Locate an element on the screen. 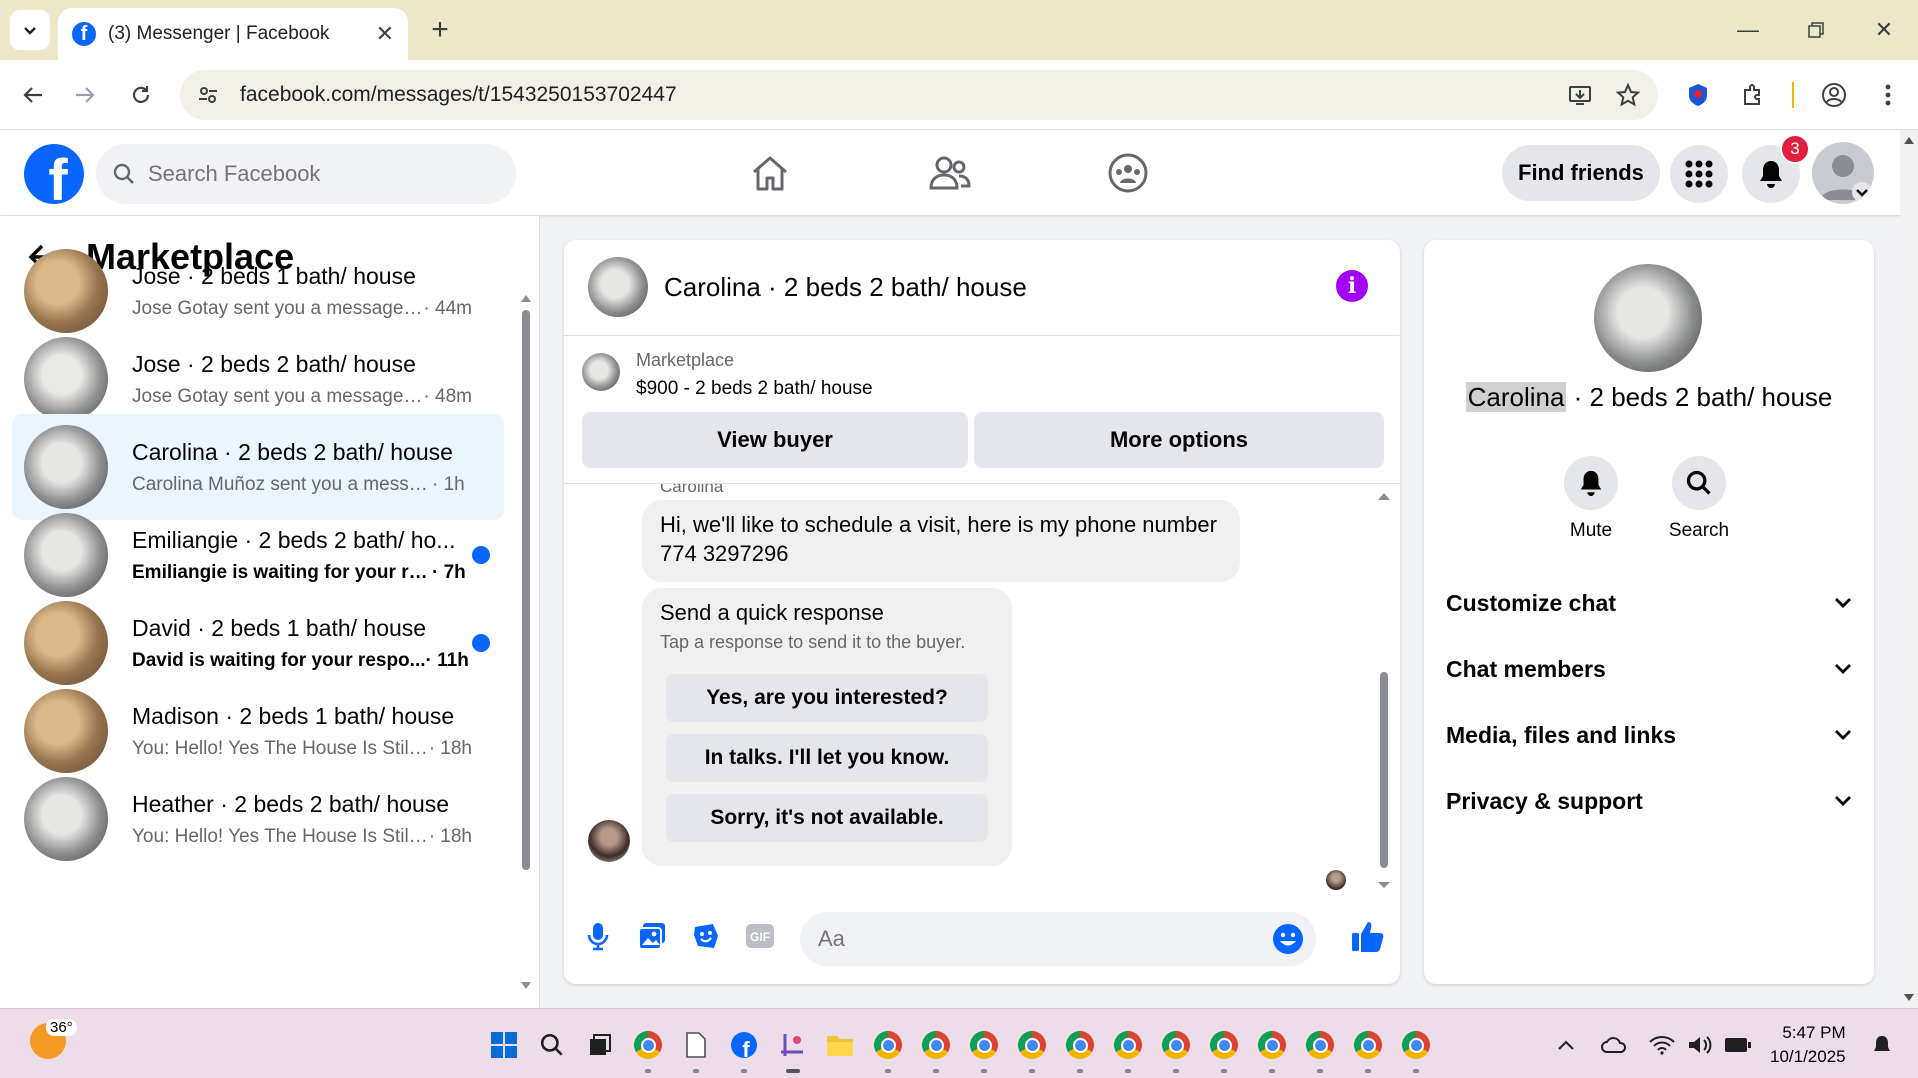  system-clock: 5:47 PM 10/1/2025 is located at coordinates (1808, 1045).